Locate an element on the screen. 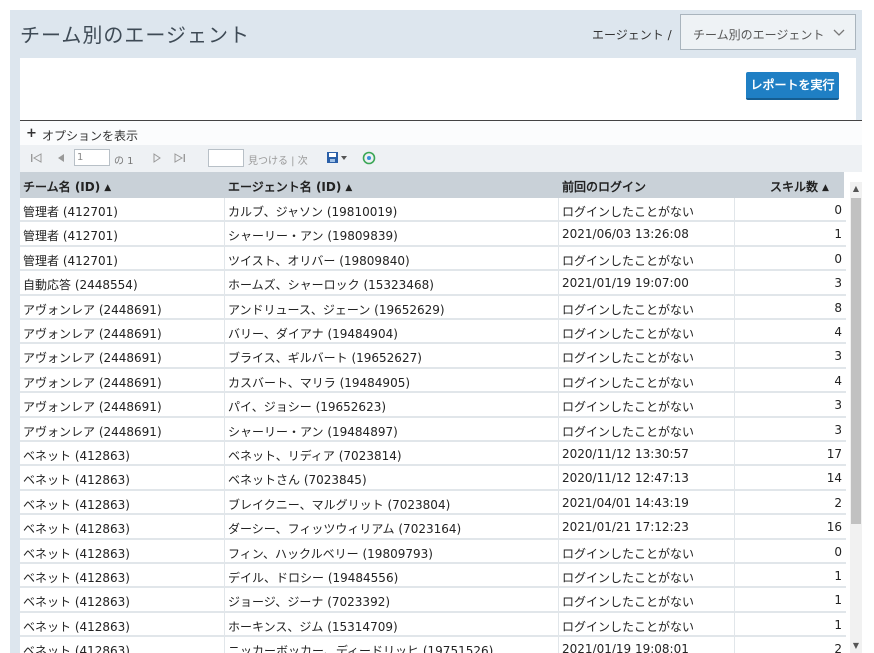 The height and width of the screenshot is (653, 874). cell-agent: フィン、ハックルベリー (19809793) is located at coordinates (330, 553).